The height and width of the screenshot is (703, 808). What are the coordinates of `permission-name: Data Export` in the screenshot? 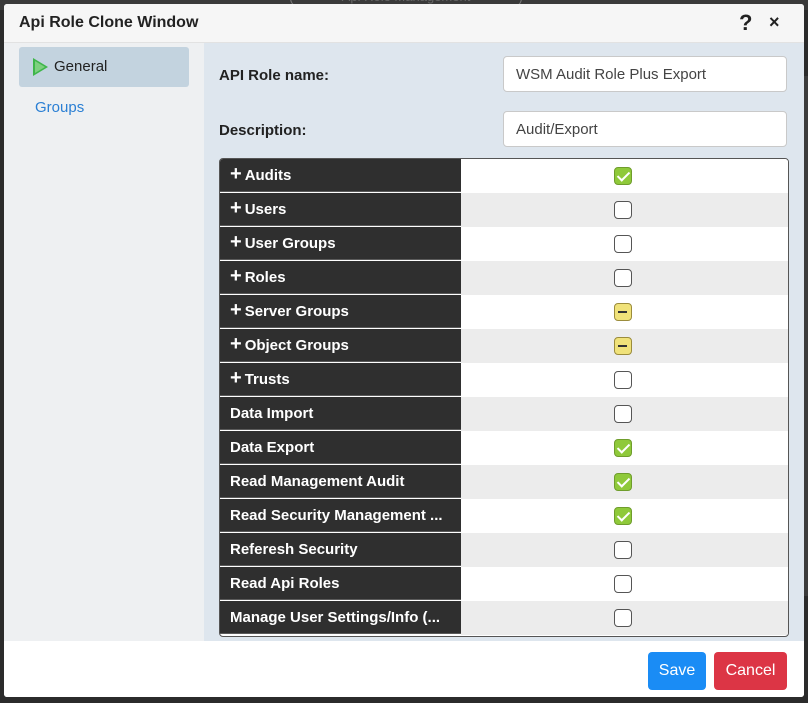 It's located at (340, 447).